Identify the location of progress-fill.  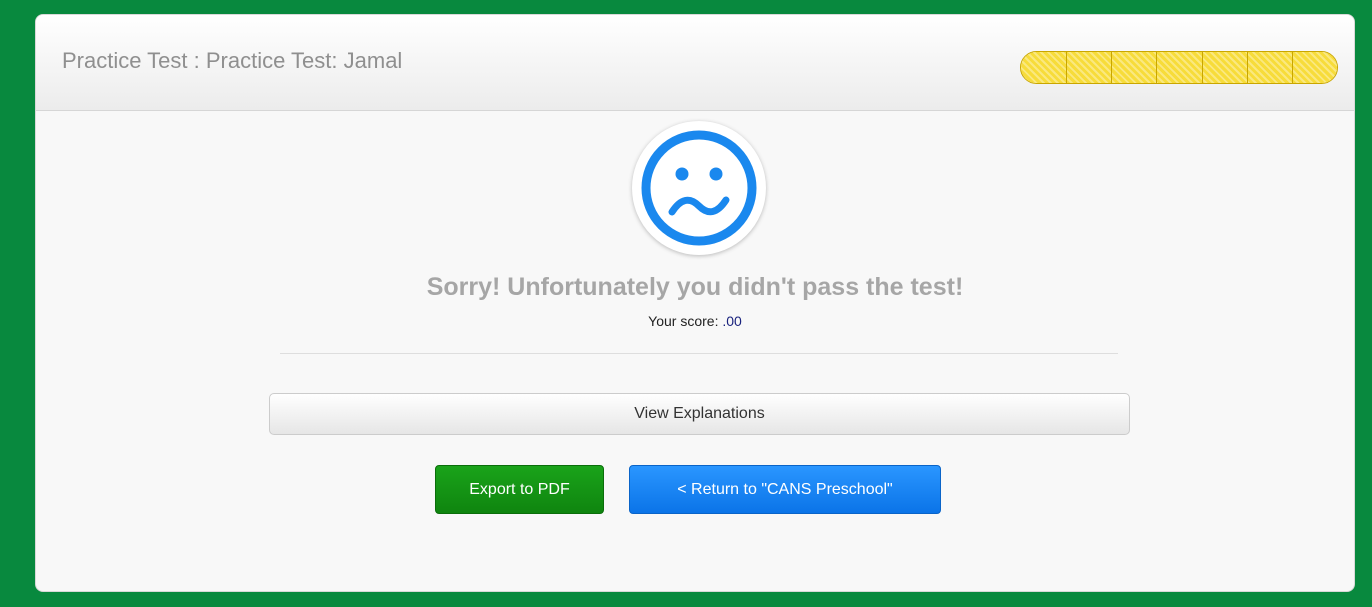
(1179, 67).